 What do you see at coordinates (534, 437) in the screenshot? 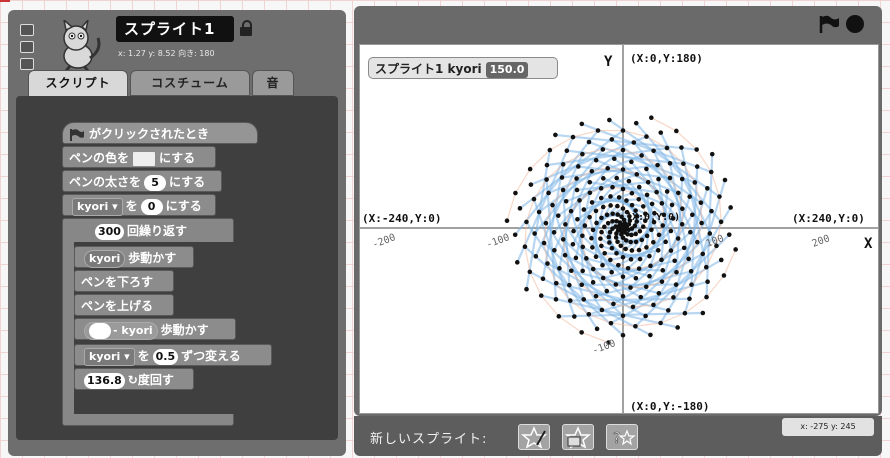
I see `paint-new-sprite-button` at bounding box center [534, 437].